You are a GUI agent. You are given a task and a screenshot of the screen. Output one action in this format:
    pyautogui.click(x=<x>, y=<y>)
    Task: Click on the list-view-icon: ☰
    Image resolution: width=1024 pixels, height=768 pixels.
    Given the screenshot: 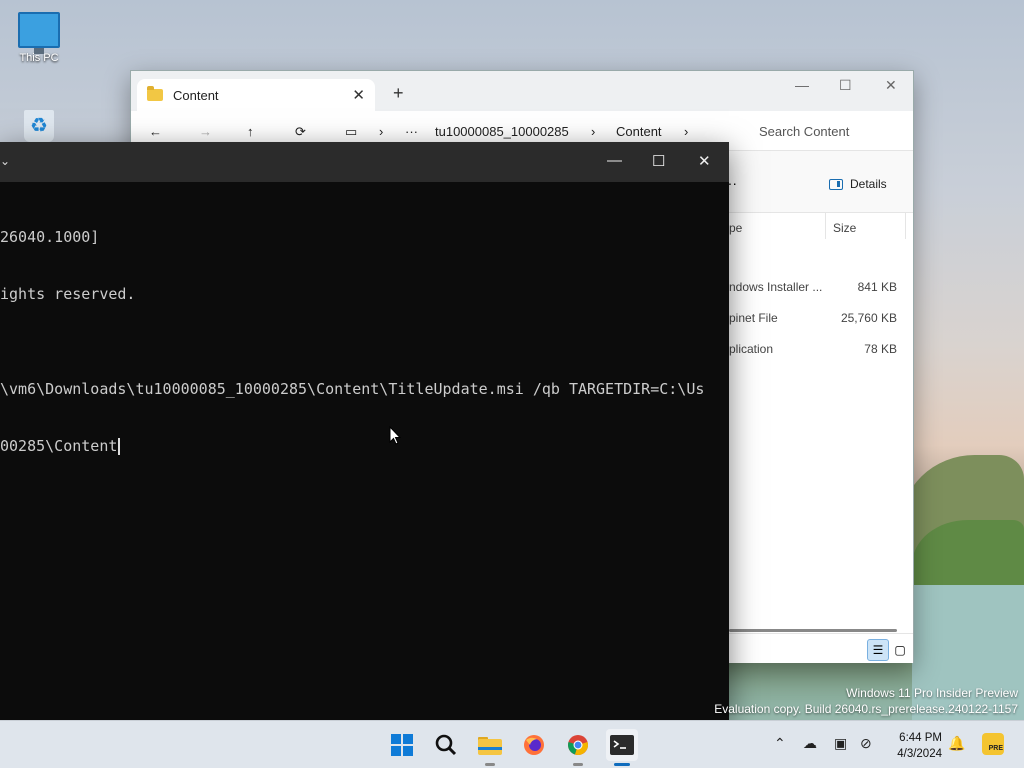 What is the action you would take?
    pyautogui.click(x=878, y=650)
    